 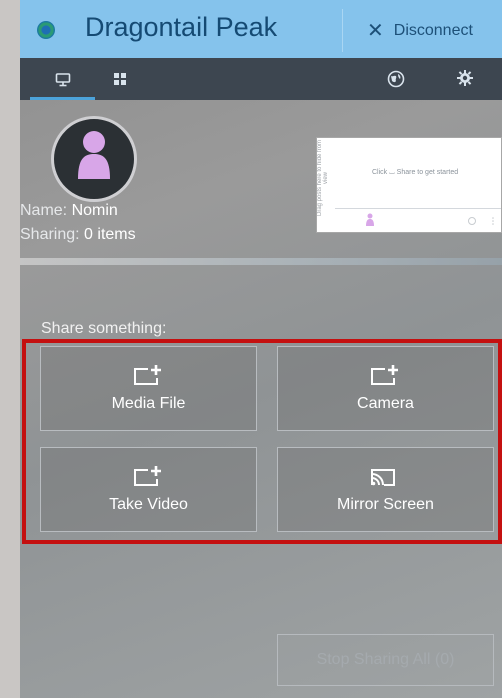 I want to click on tab-desktop, so click(x=62, y=79).